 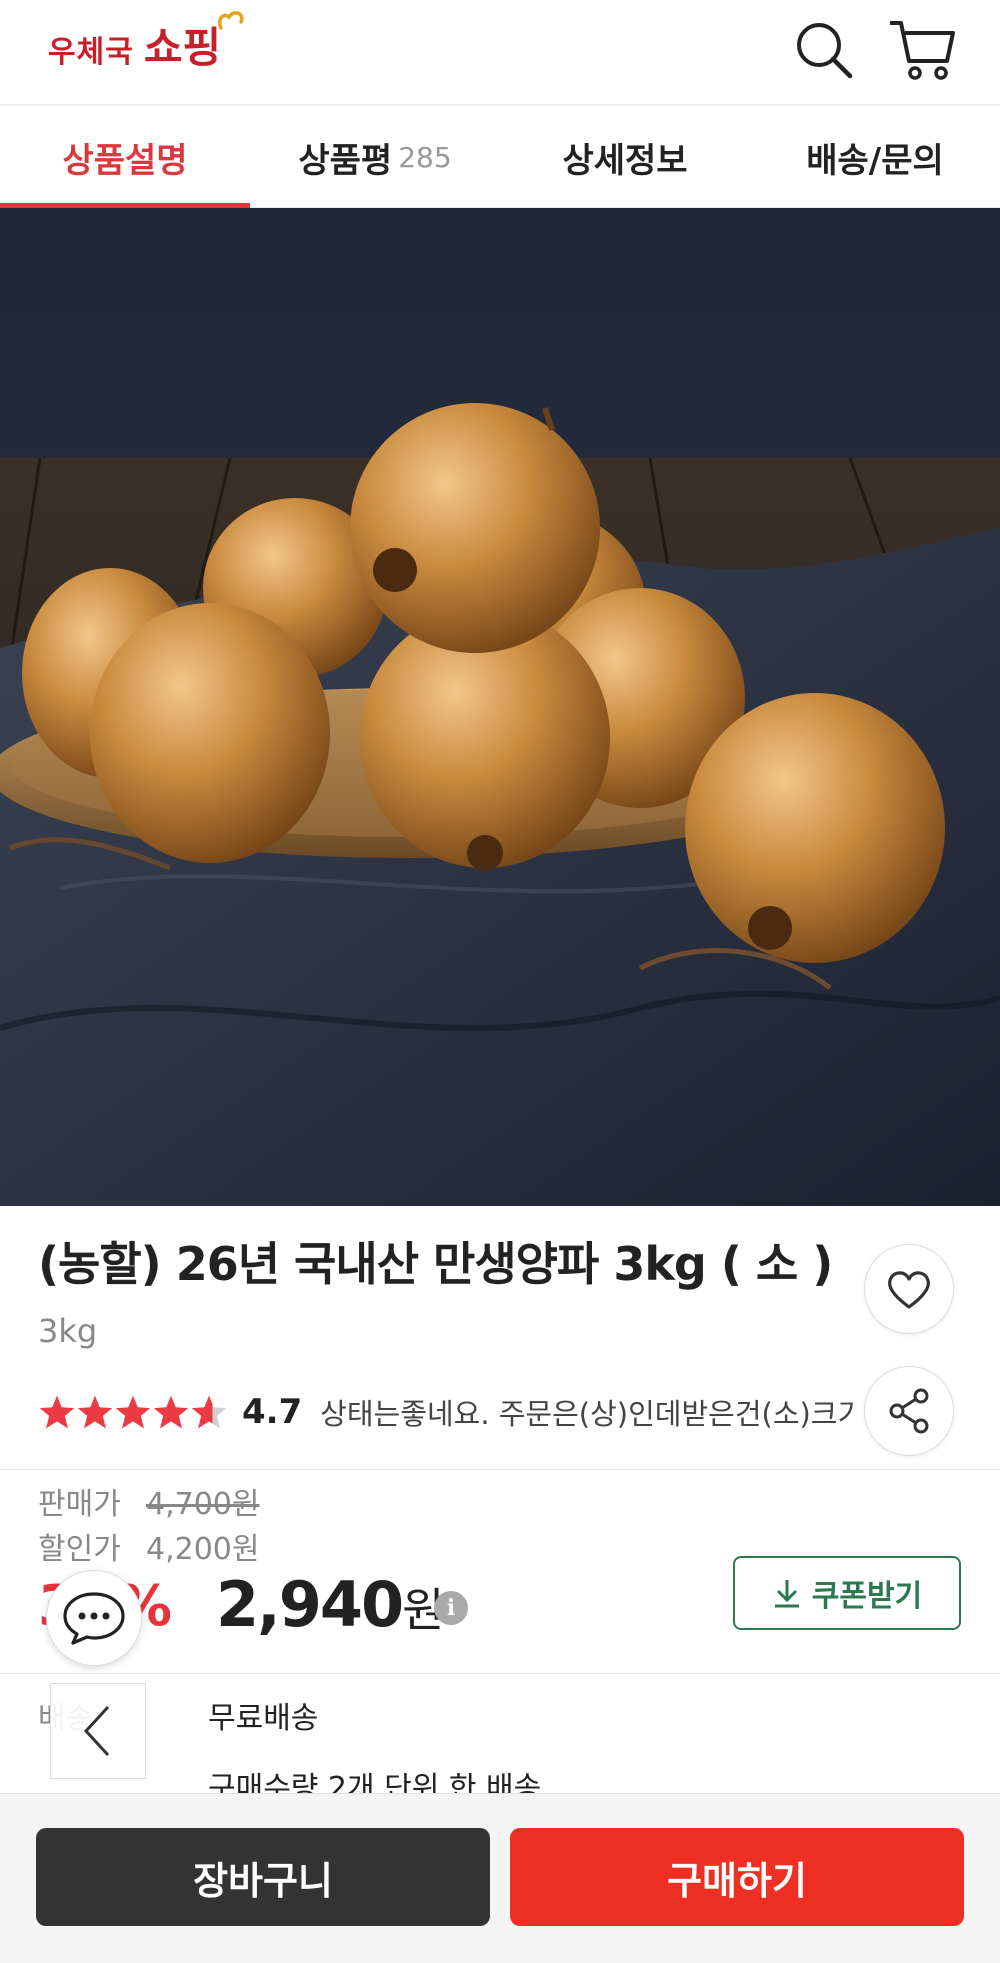 I want to click on heart-logo-icon, so click(x=231, y=20).